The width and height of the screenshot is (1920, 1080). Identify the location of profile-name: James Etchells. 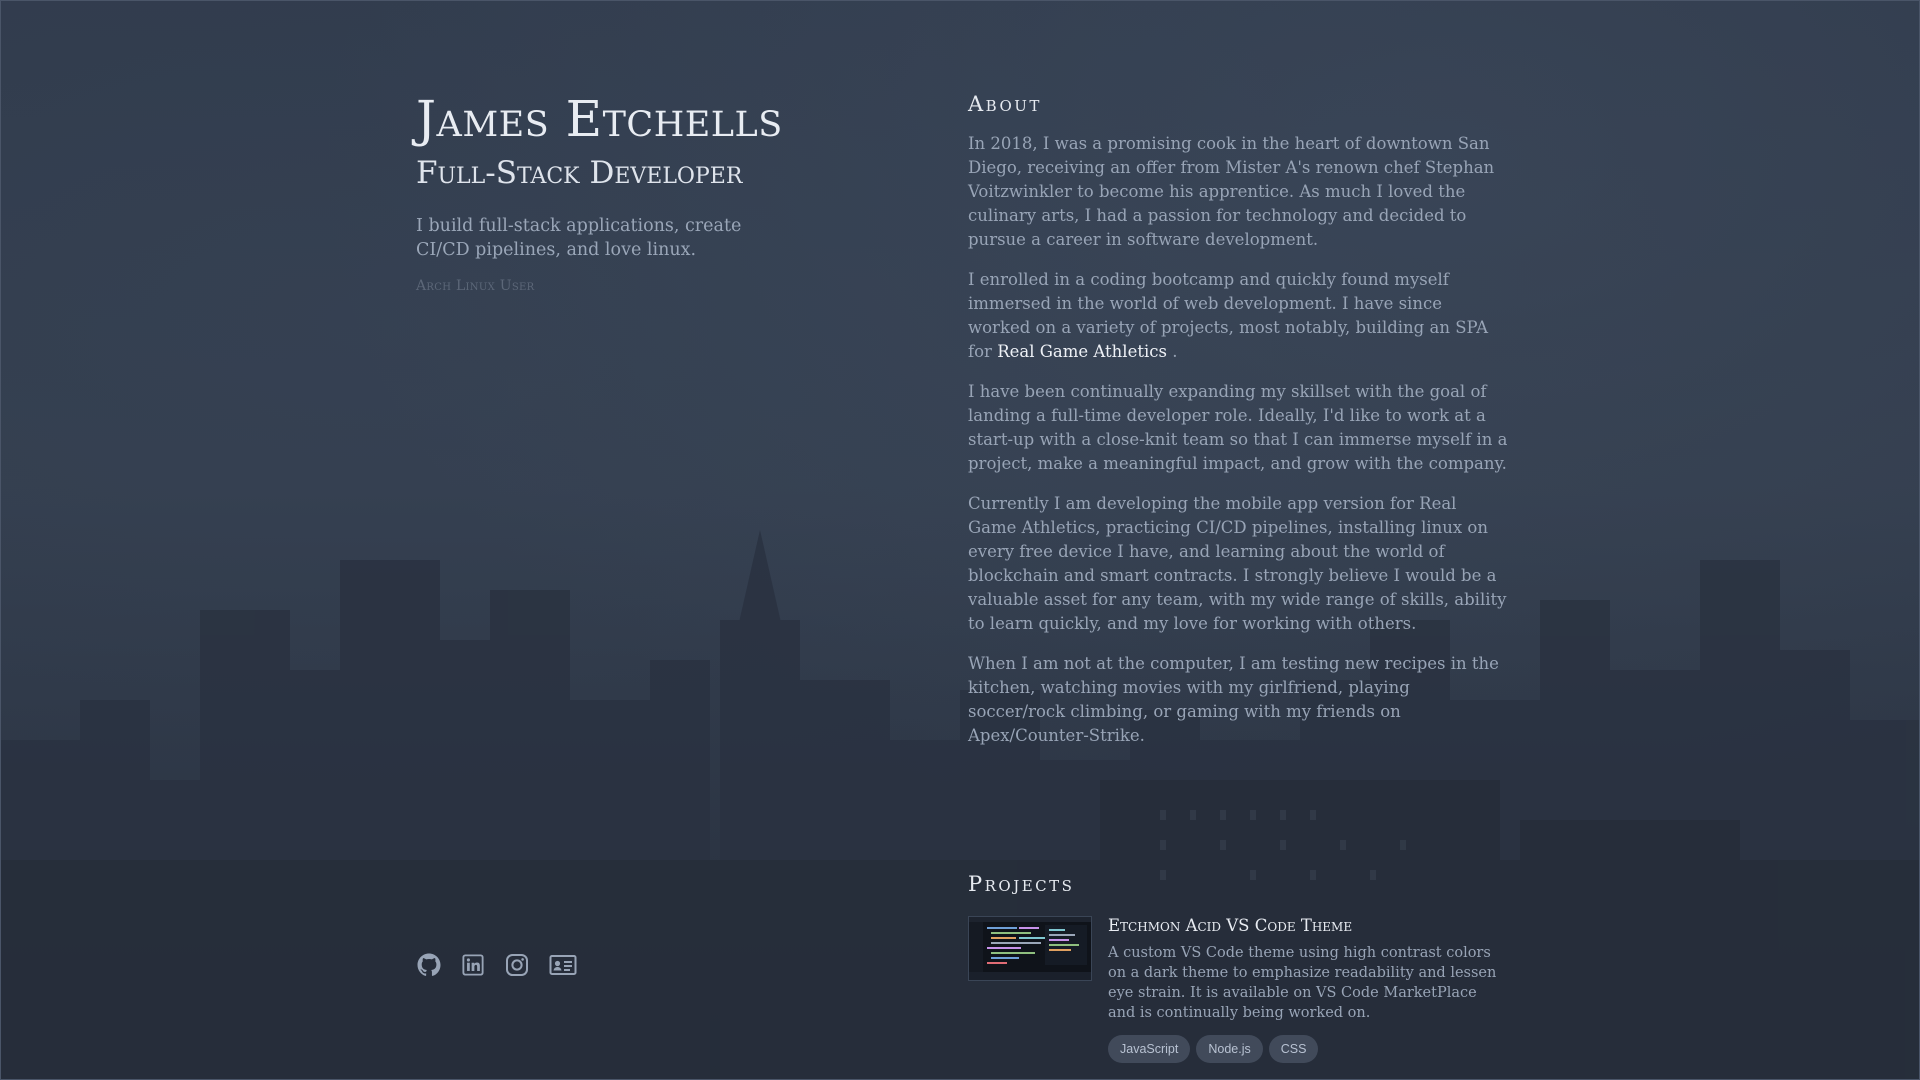
(599, 119).